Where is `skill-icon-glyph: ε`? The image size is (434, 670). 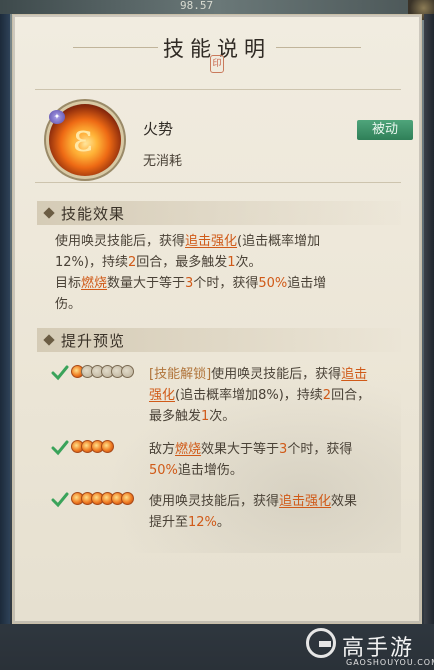
skill-icon-glyph: ε is located at coordinates (83, 138).